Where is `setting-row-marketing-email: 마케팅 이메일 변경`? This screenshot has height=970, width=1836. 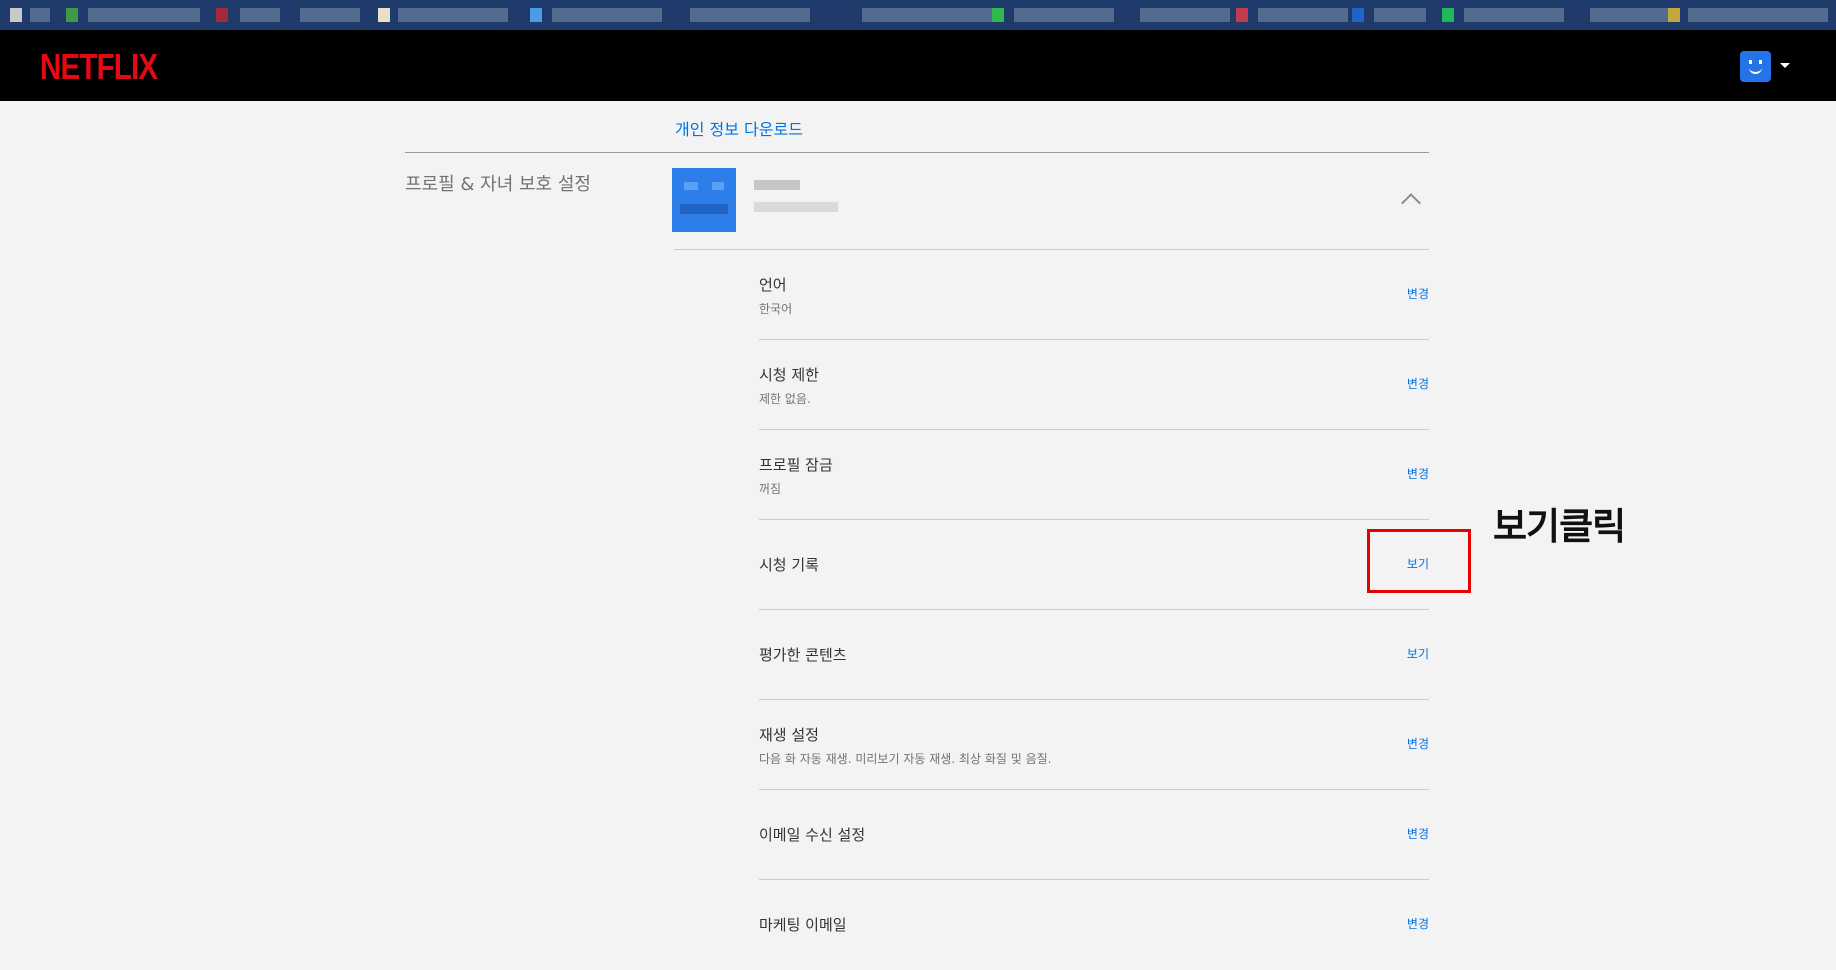 setting-row-marketing-email: 마케팅 이메일 변경 is located at coordinates (1094, 925).